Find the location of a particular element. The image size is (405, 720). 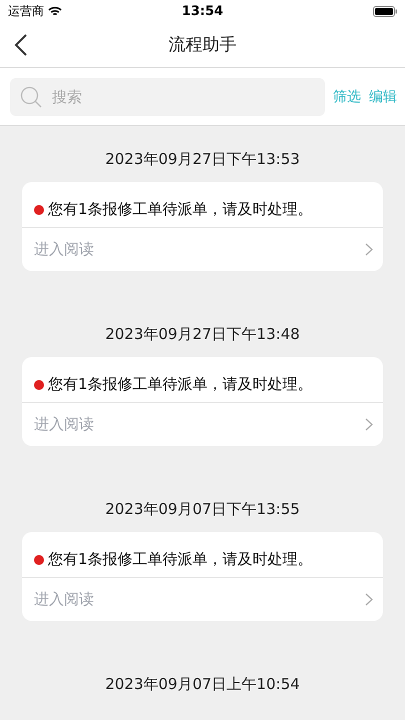

message-date: 2023年09月27日下午13:53 is located at coordinates (202, 159).